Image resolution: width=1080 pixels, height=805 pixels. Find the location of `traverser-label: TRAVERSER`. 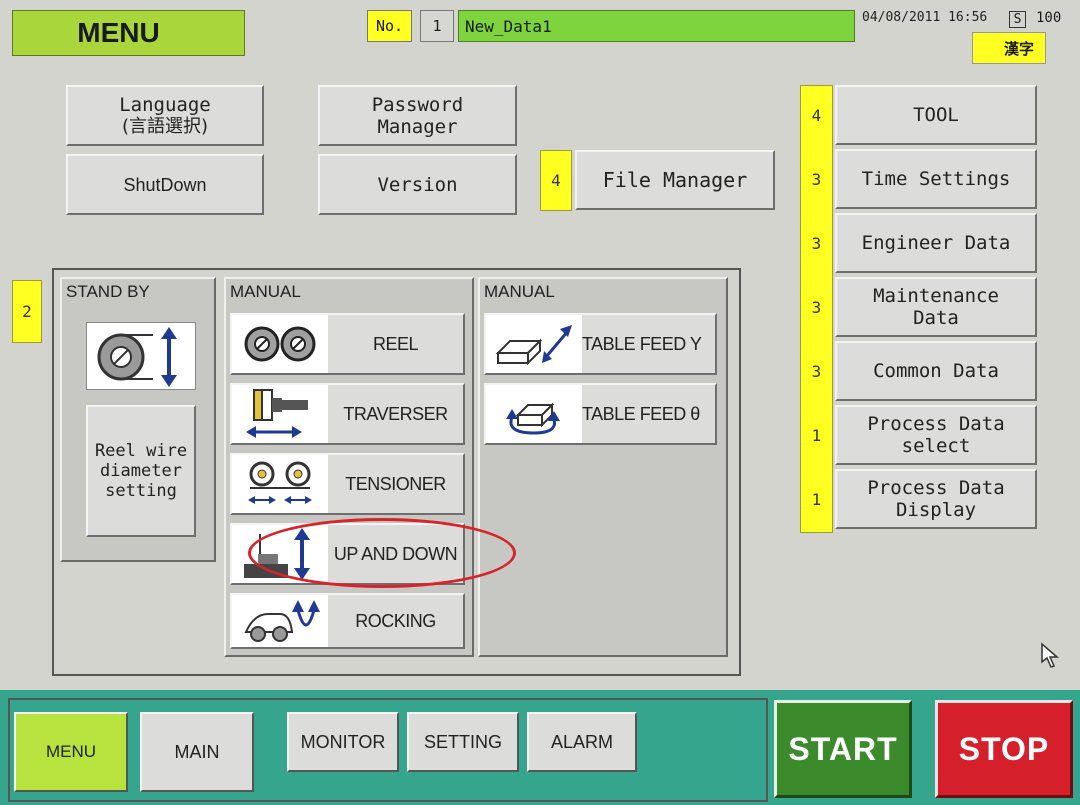

traverser-label: TRAVERSER is located at coordinates (395, 413).